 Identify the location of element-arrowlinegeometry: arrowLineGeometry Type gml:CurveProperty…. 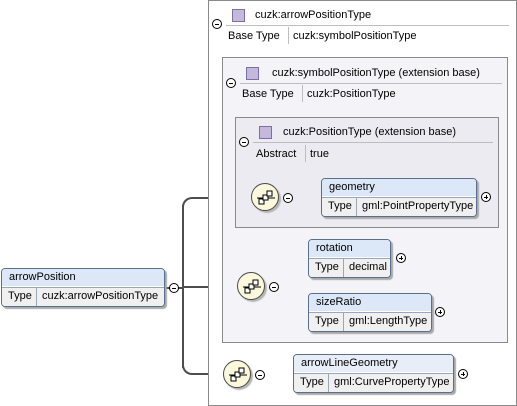
(373, 373).